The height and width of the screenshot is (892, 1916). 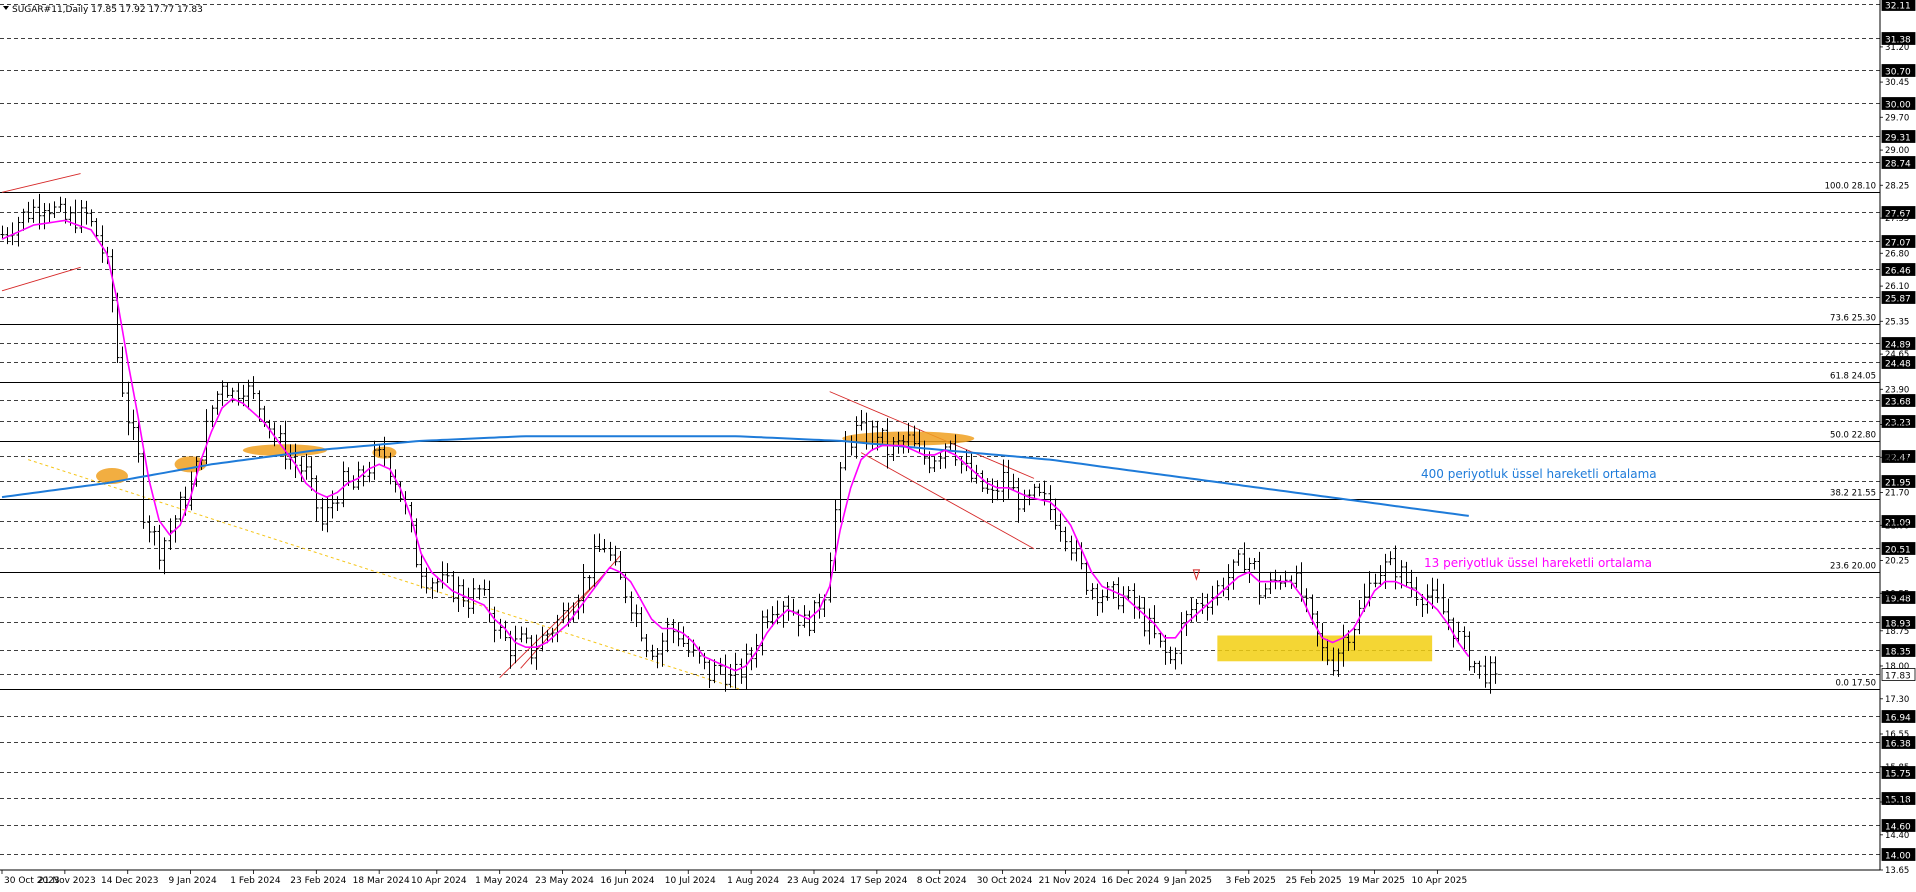 What do you see at coordinates (1853, 494) in the screenshot?
I see `fibonacci-label: 38.2 21.55` at bounding box center [1853, 494].